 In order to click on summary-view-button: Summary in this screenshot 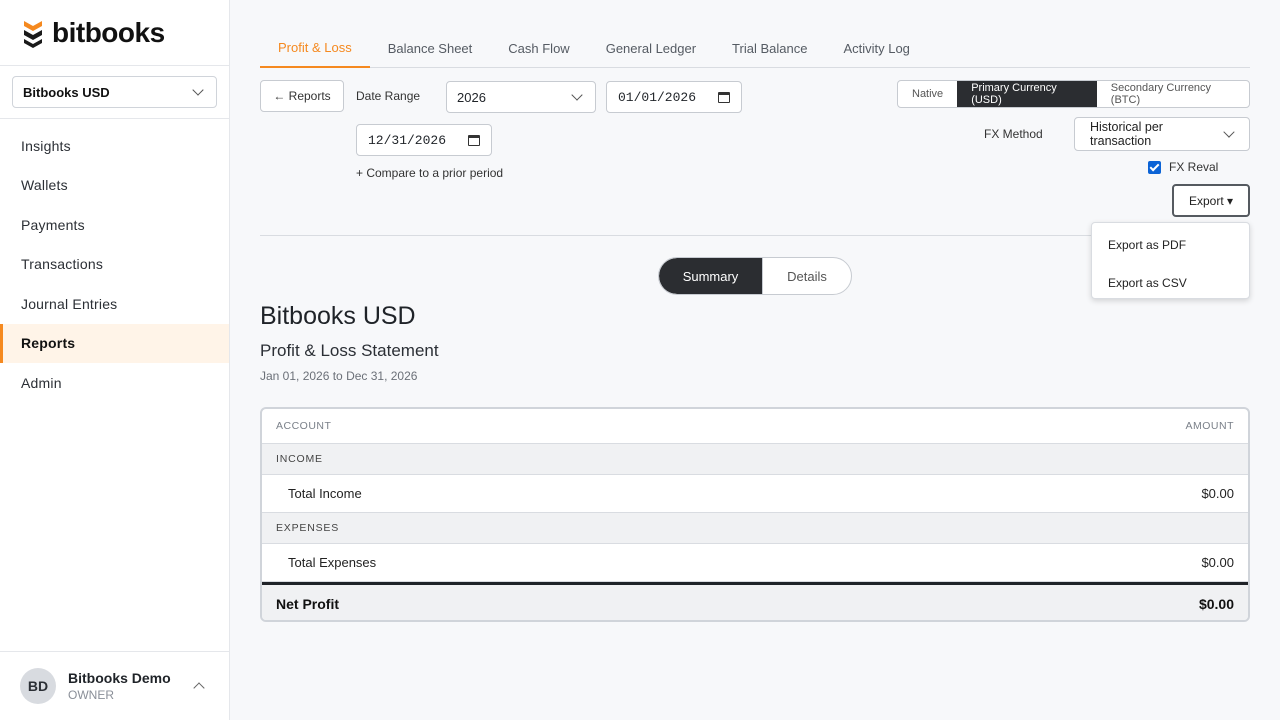, I will do `click(710, 276)`.